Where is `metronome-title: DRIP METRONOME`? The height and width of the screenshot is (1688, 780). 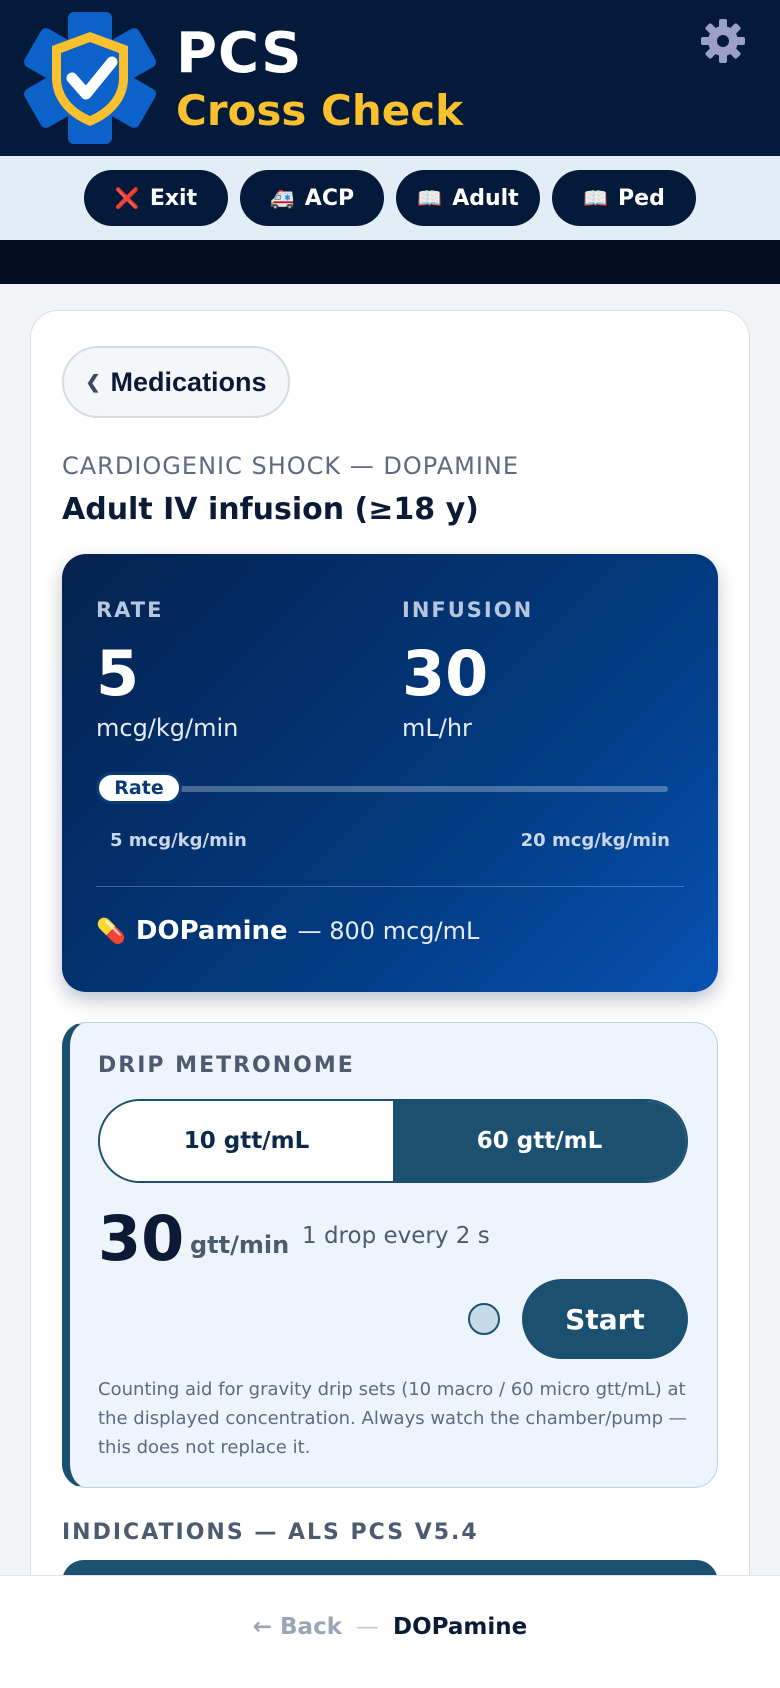
metronome-title: DRIP METRONOME is located at coordinates (226, 1065).